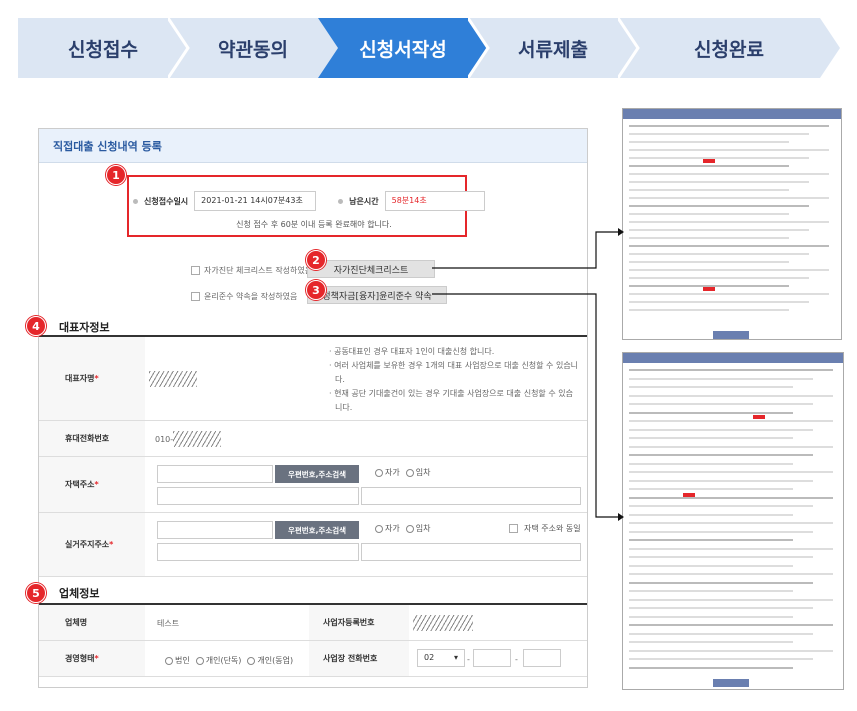 This screenshot has width=857, height=711. What do you see at coordinates (528, 374) in the screenshot?
I see `arrows` at bounding box center [528, 374].